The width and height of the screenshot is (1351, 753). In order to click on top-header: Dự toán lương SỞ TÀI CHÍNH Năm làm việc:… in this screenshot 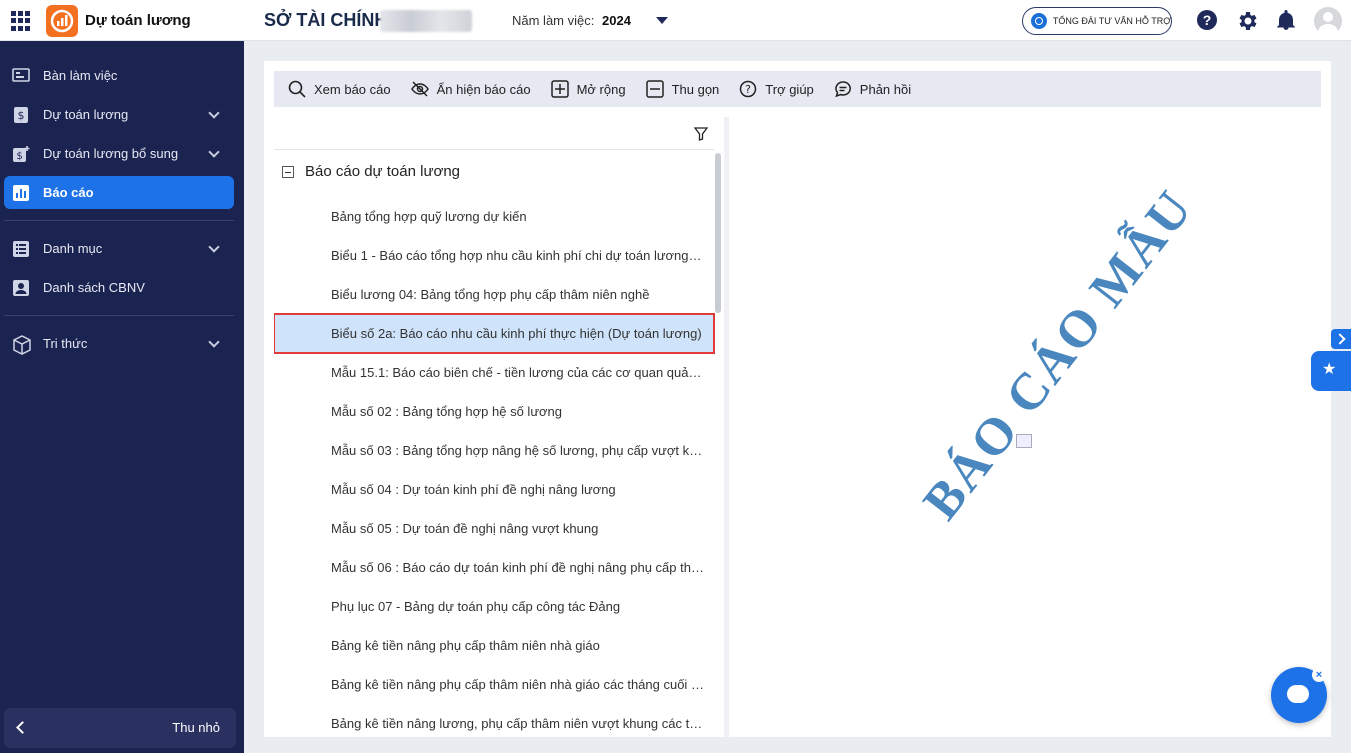, I will do `click(675, 20)`.